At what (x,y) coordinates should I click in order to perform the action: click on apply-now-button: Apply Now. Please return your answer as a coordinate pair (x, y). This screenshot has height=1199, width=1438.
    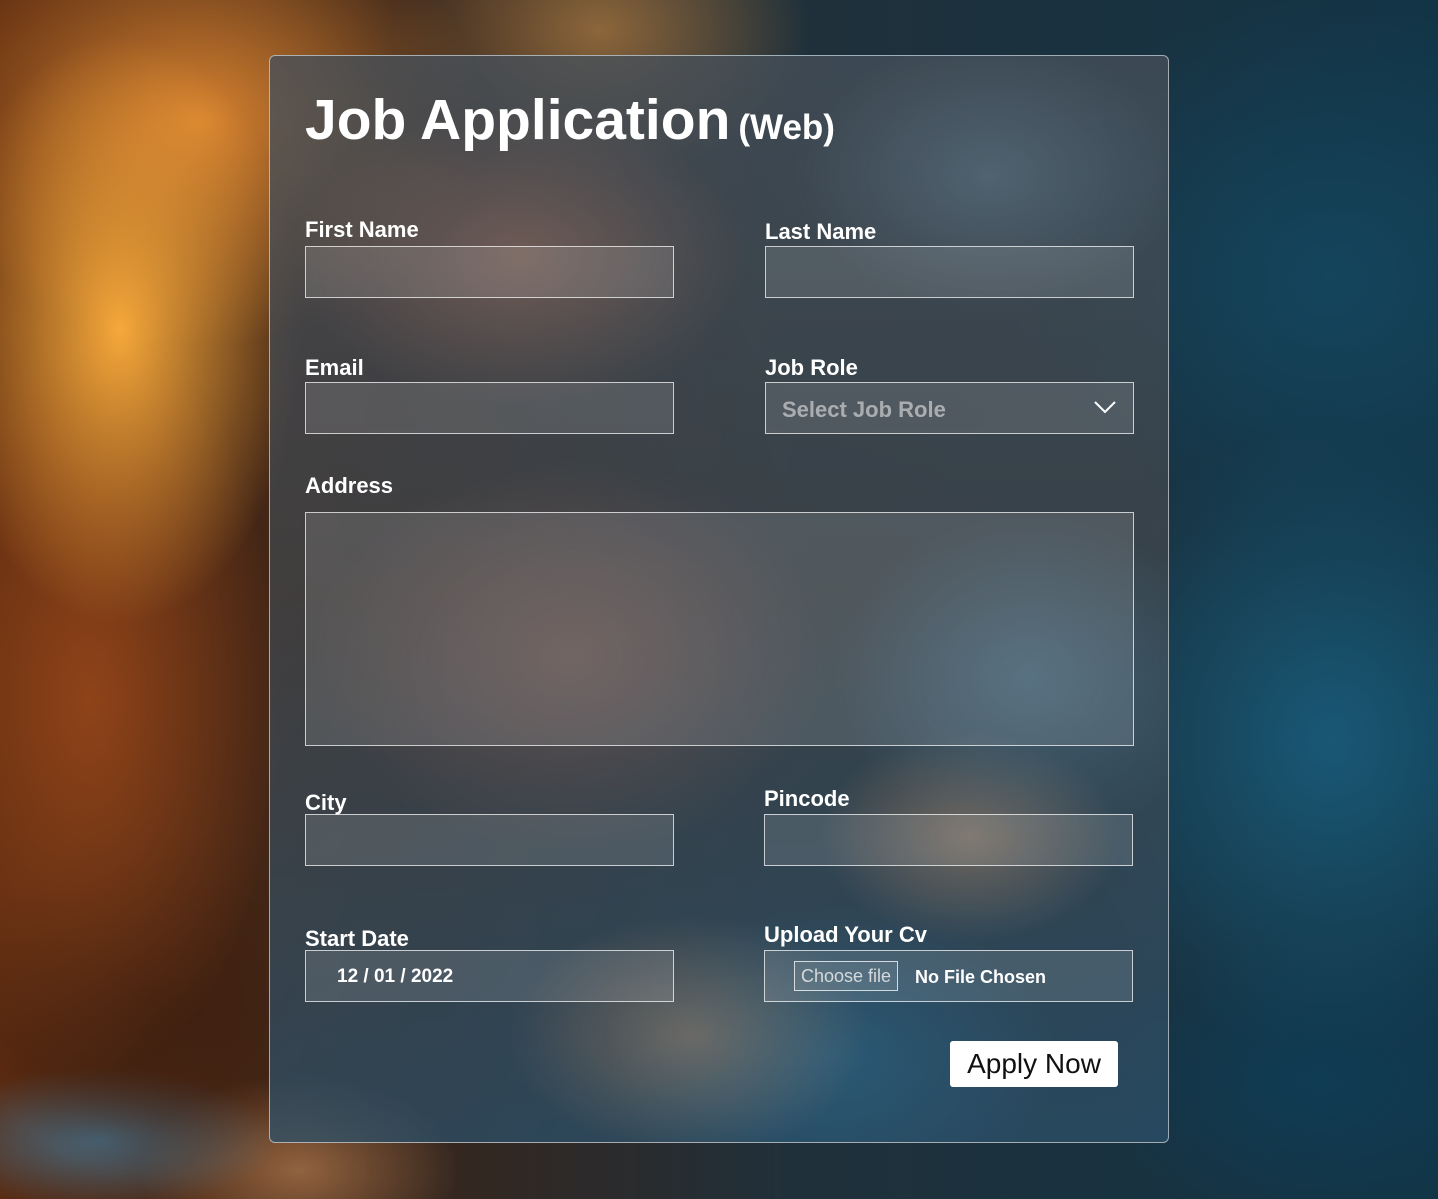
    Looking at the image, I should click on (1034, 1064).